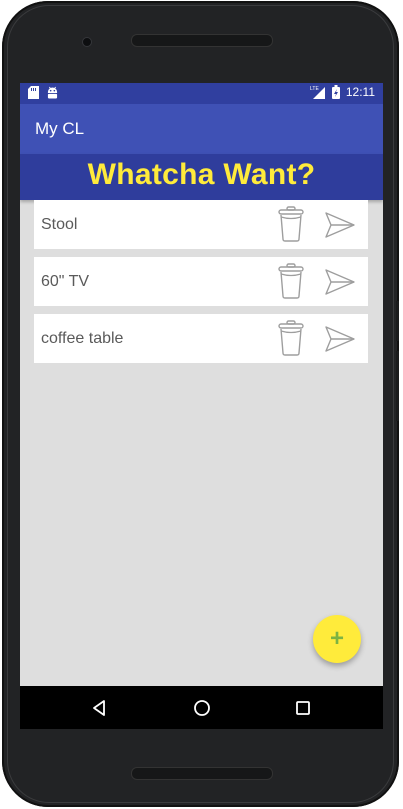  What do you see at coordinates (201, 338) in the screenshot?
I see `list-item: coffee table` at bounding box center [201, 338].